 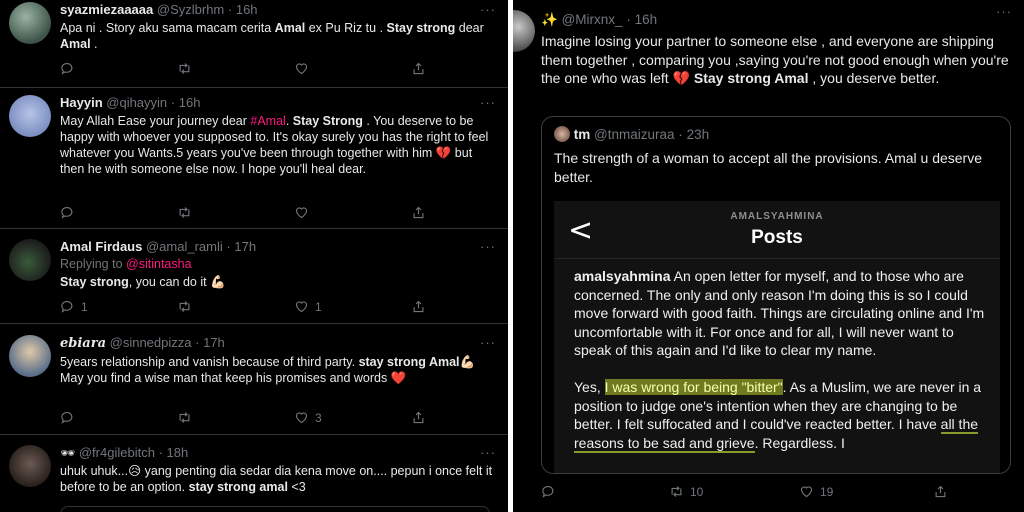 I want to click on author-handle: @Mirxnx_, so click(x=592, y=19).